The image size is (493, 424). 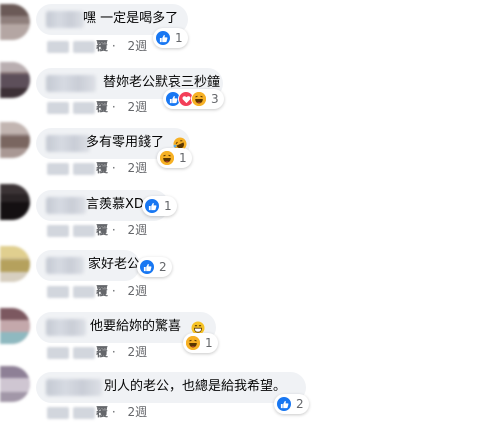 What do you see at coordinates (246, 150) in the screenshot?
I see `comment-item: 多有零用錢了 1 覆 · 2週` at bounding box center [246, 150].